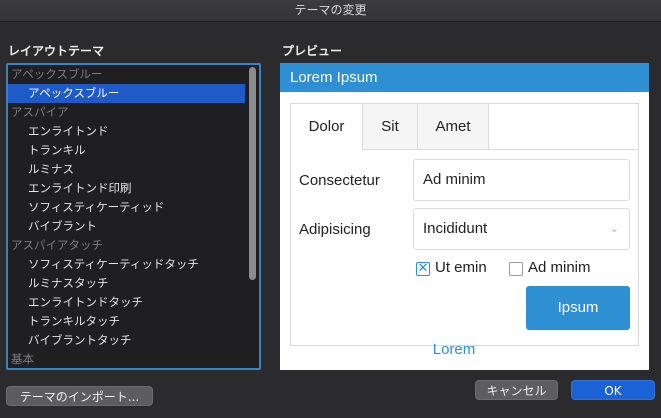  Describe the element at coordinates (578, 308) in the screenshot. I see `ipsum-button: Ipsum` at that location.